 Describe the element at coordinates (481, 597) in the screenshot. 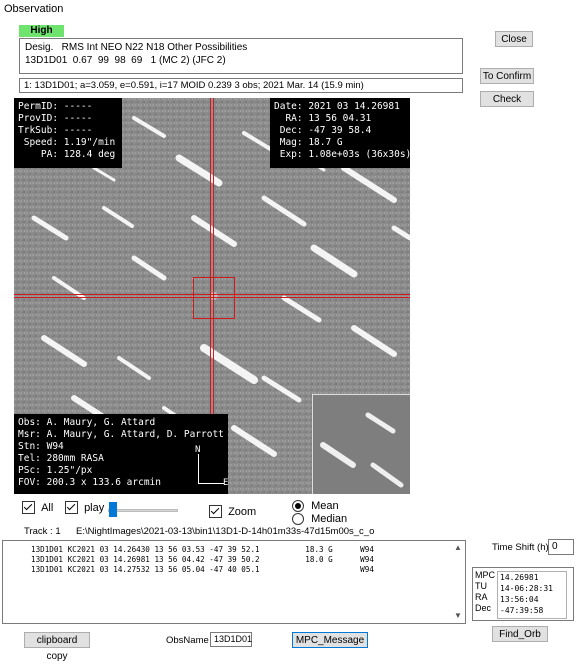

I see `ra-label: RA` at that location.